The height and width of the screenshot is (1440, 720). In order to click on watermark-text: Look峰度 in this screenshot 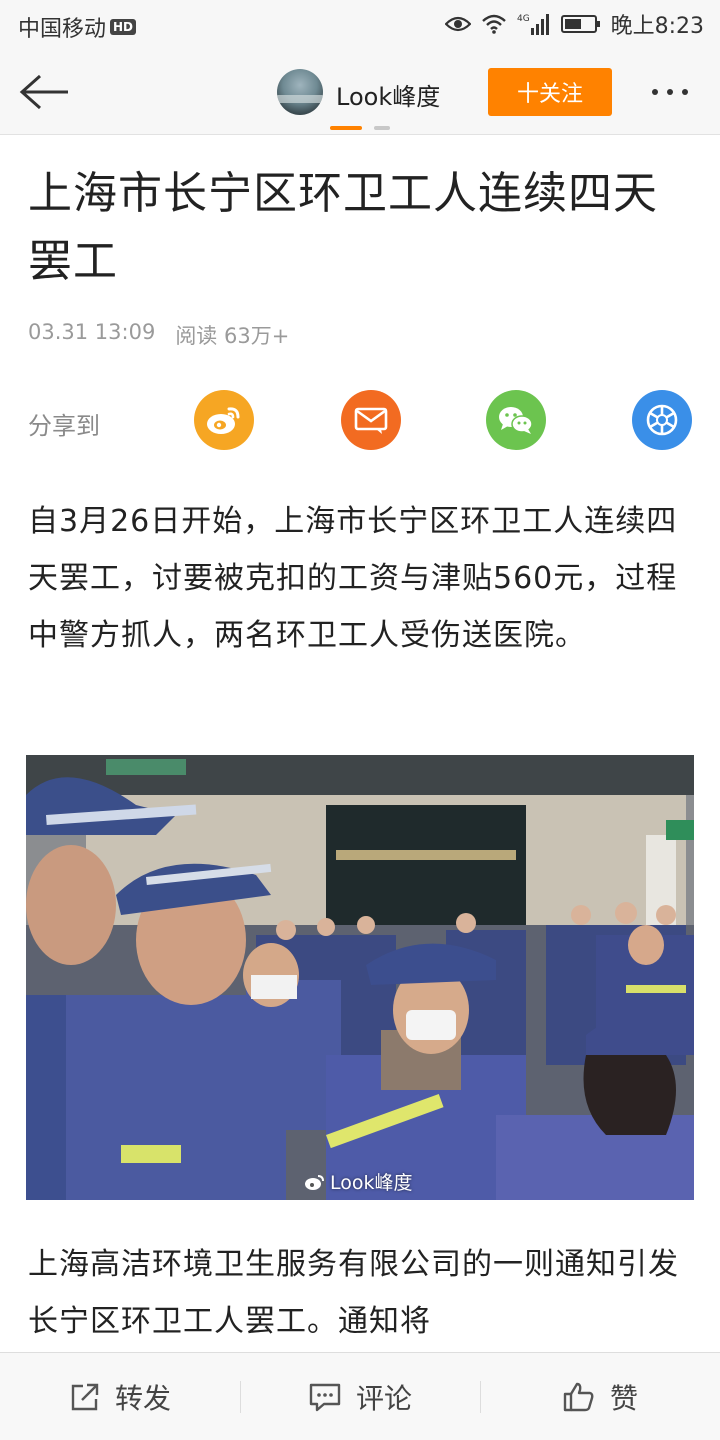, I will do `click(371, 1183)`.